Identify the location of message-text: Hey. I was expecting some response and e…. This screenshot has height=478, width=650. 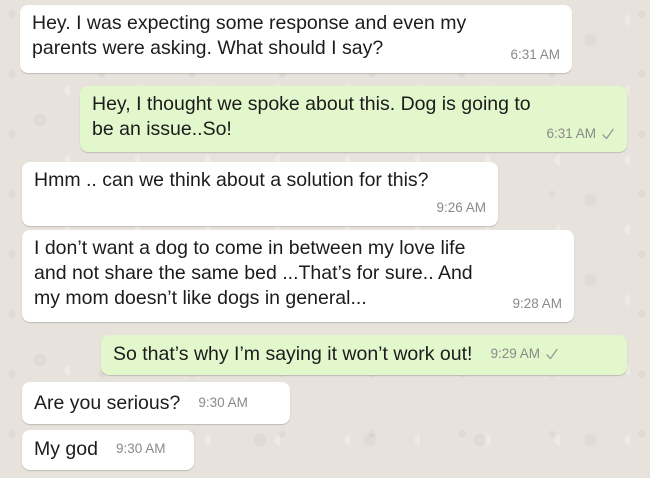
(249, 35).